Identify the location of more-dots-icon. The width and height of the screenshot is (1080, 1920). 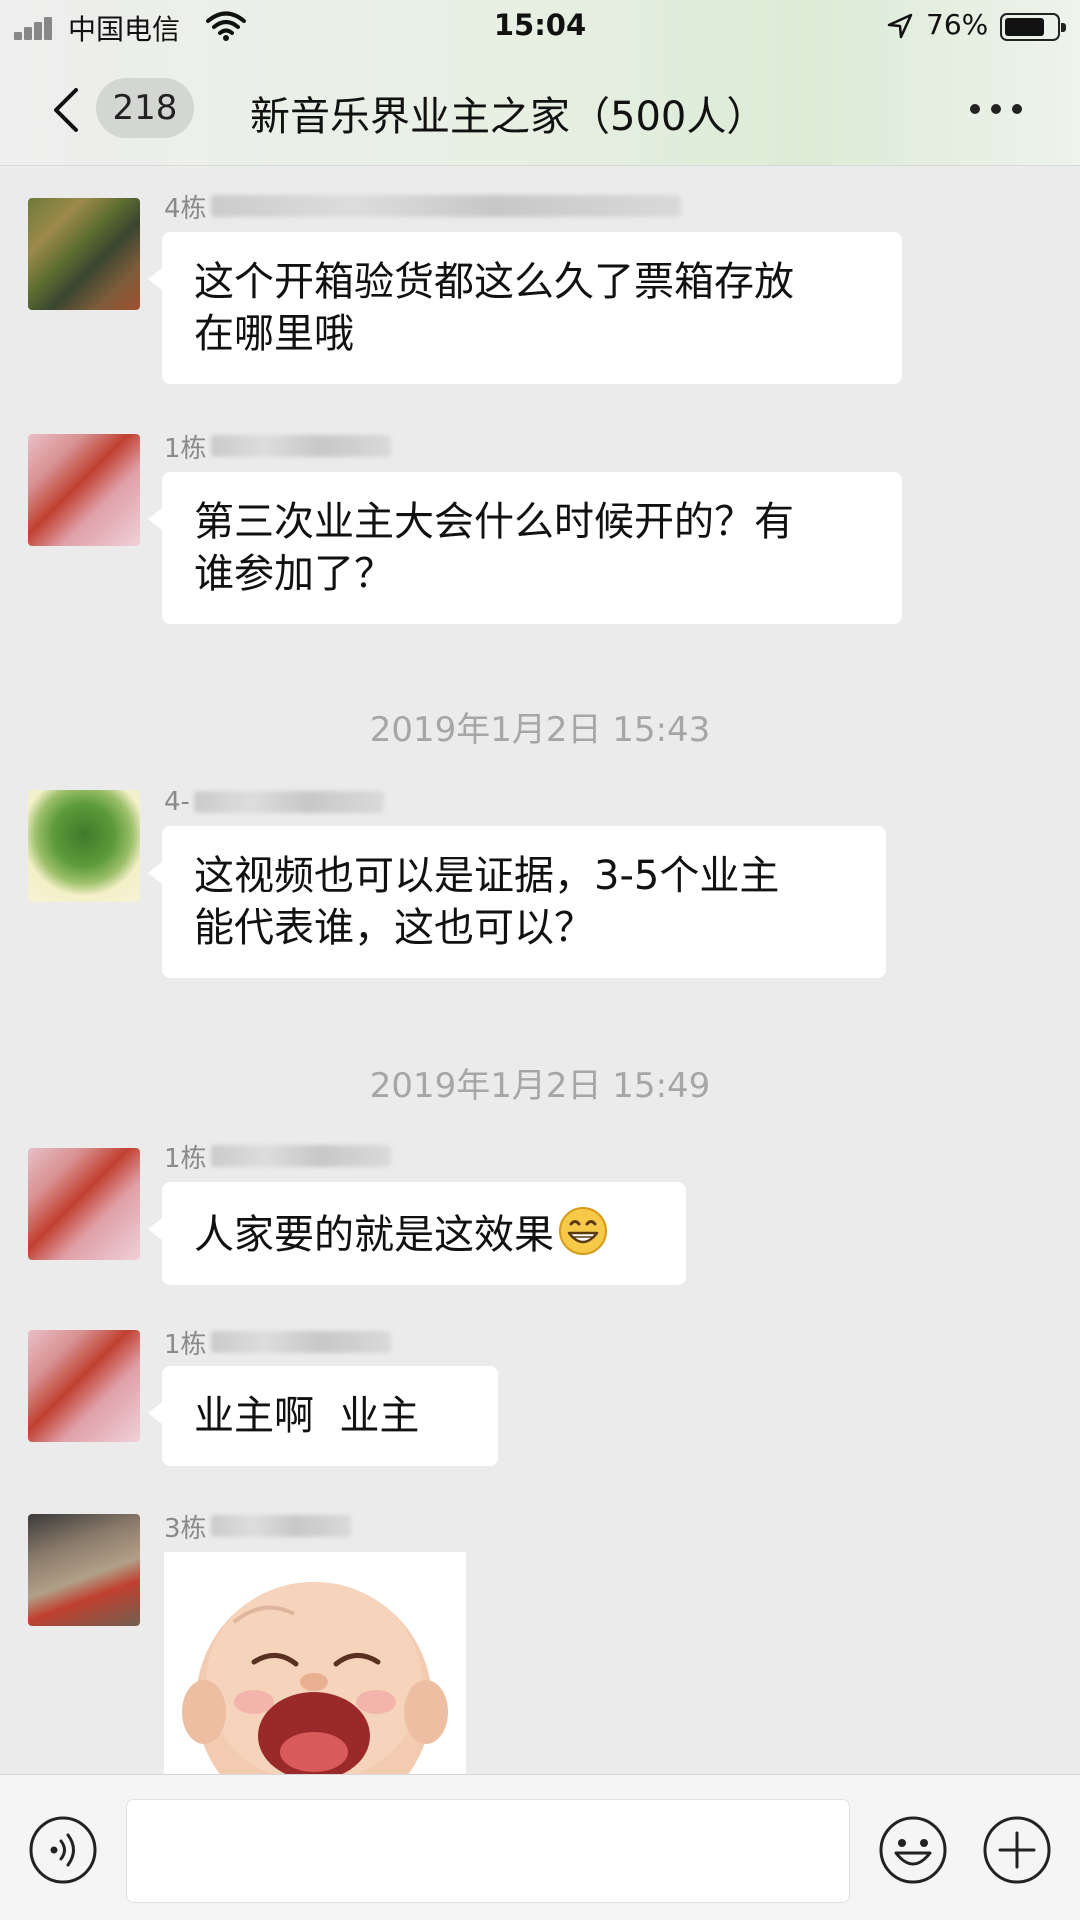
(996, 108).